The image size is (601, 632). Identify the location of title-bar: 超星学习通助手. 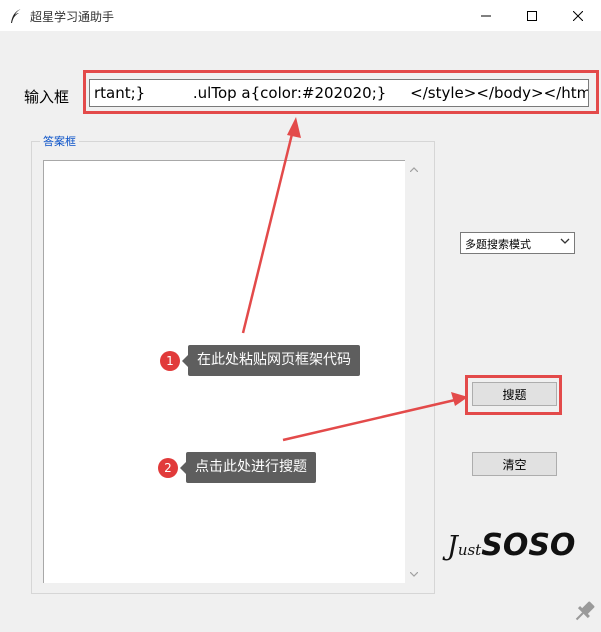
(300, 15).